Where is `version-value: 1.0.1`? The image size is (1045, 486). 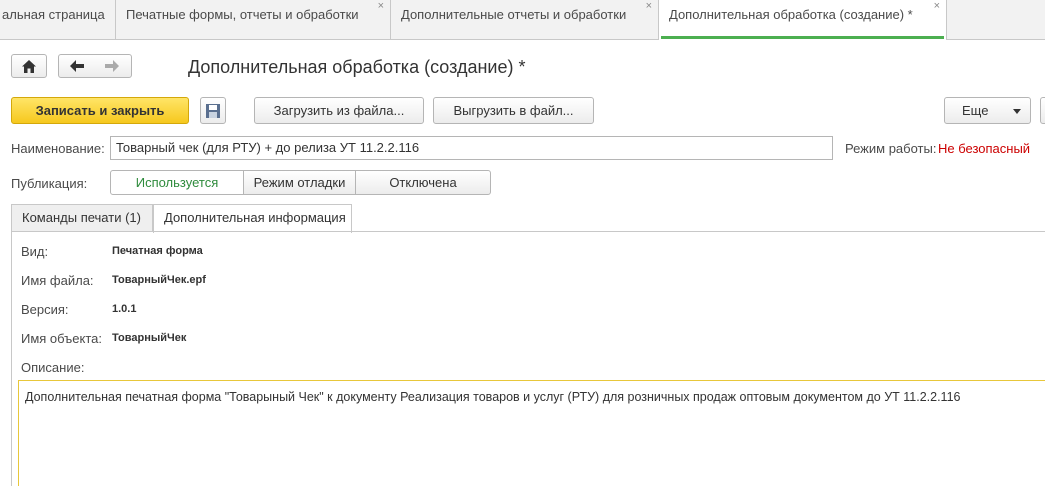
version-value: 1.0.1 is located at coordinates (124, 309).